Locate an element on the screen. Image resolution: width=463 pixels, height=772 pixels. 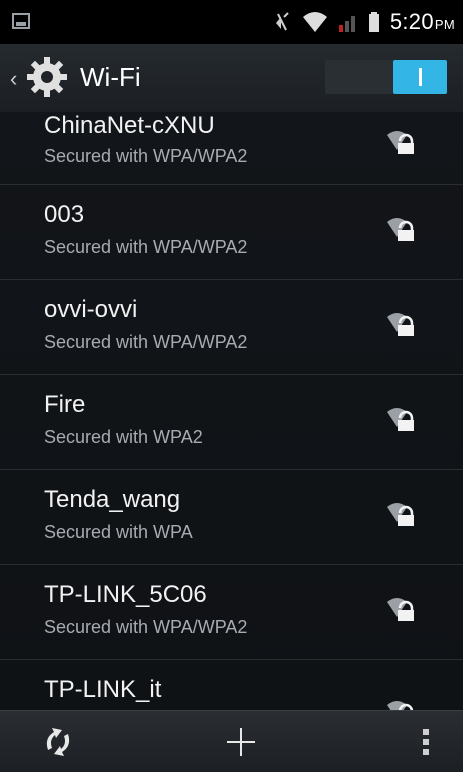
network-row: TP-LINK_5C06 Secured with WPA/WPA2 is located at coordinates (231, 612).